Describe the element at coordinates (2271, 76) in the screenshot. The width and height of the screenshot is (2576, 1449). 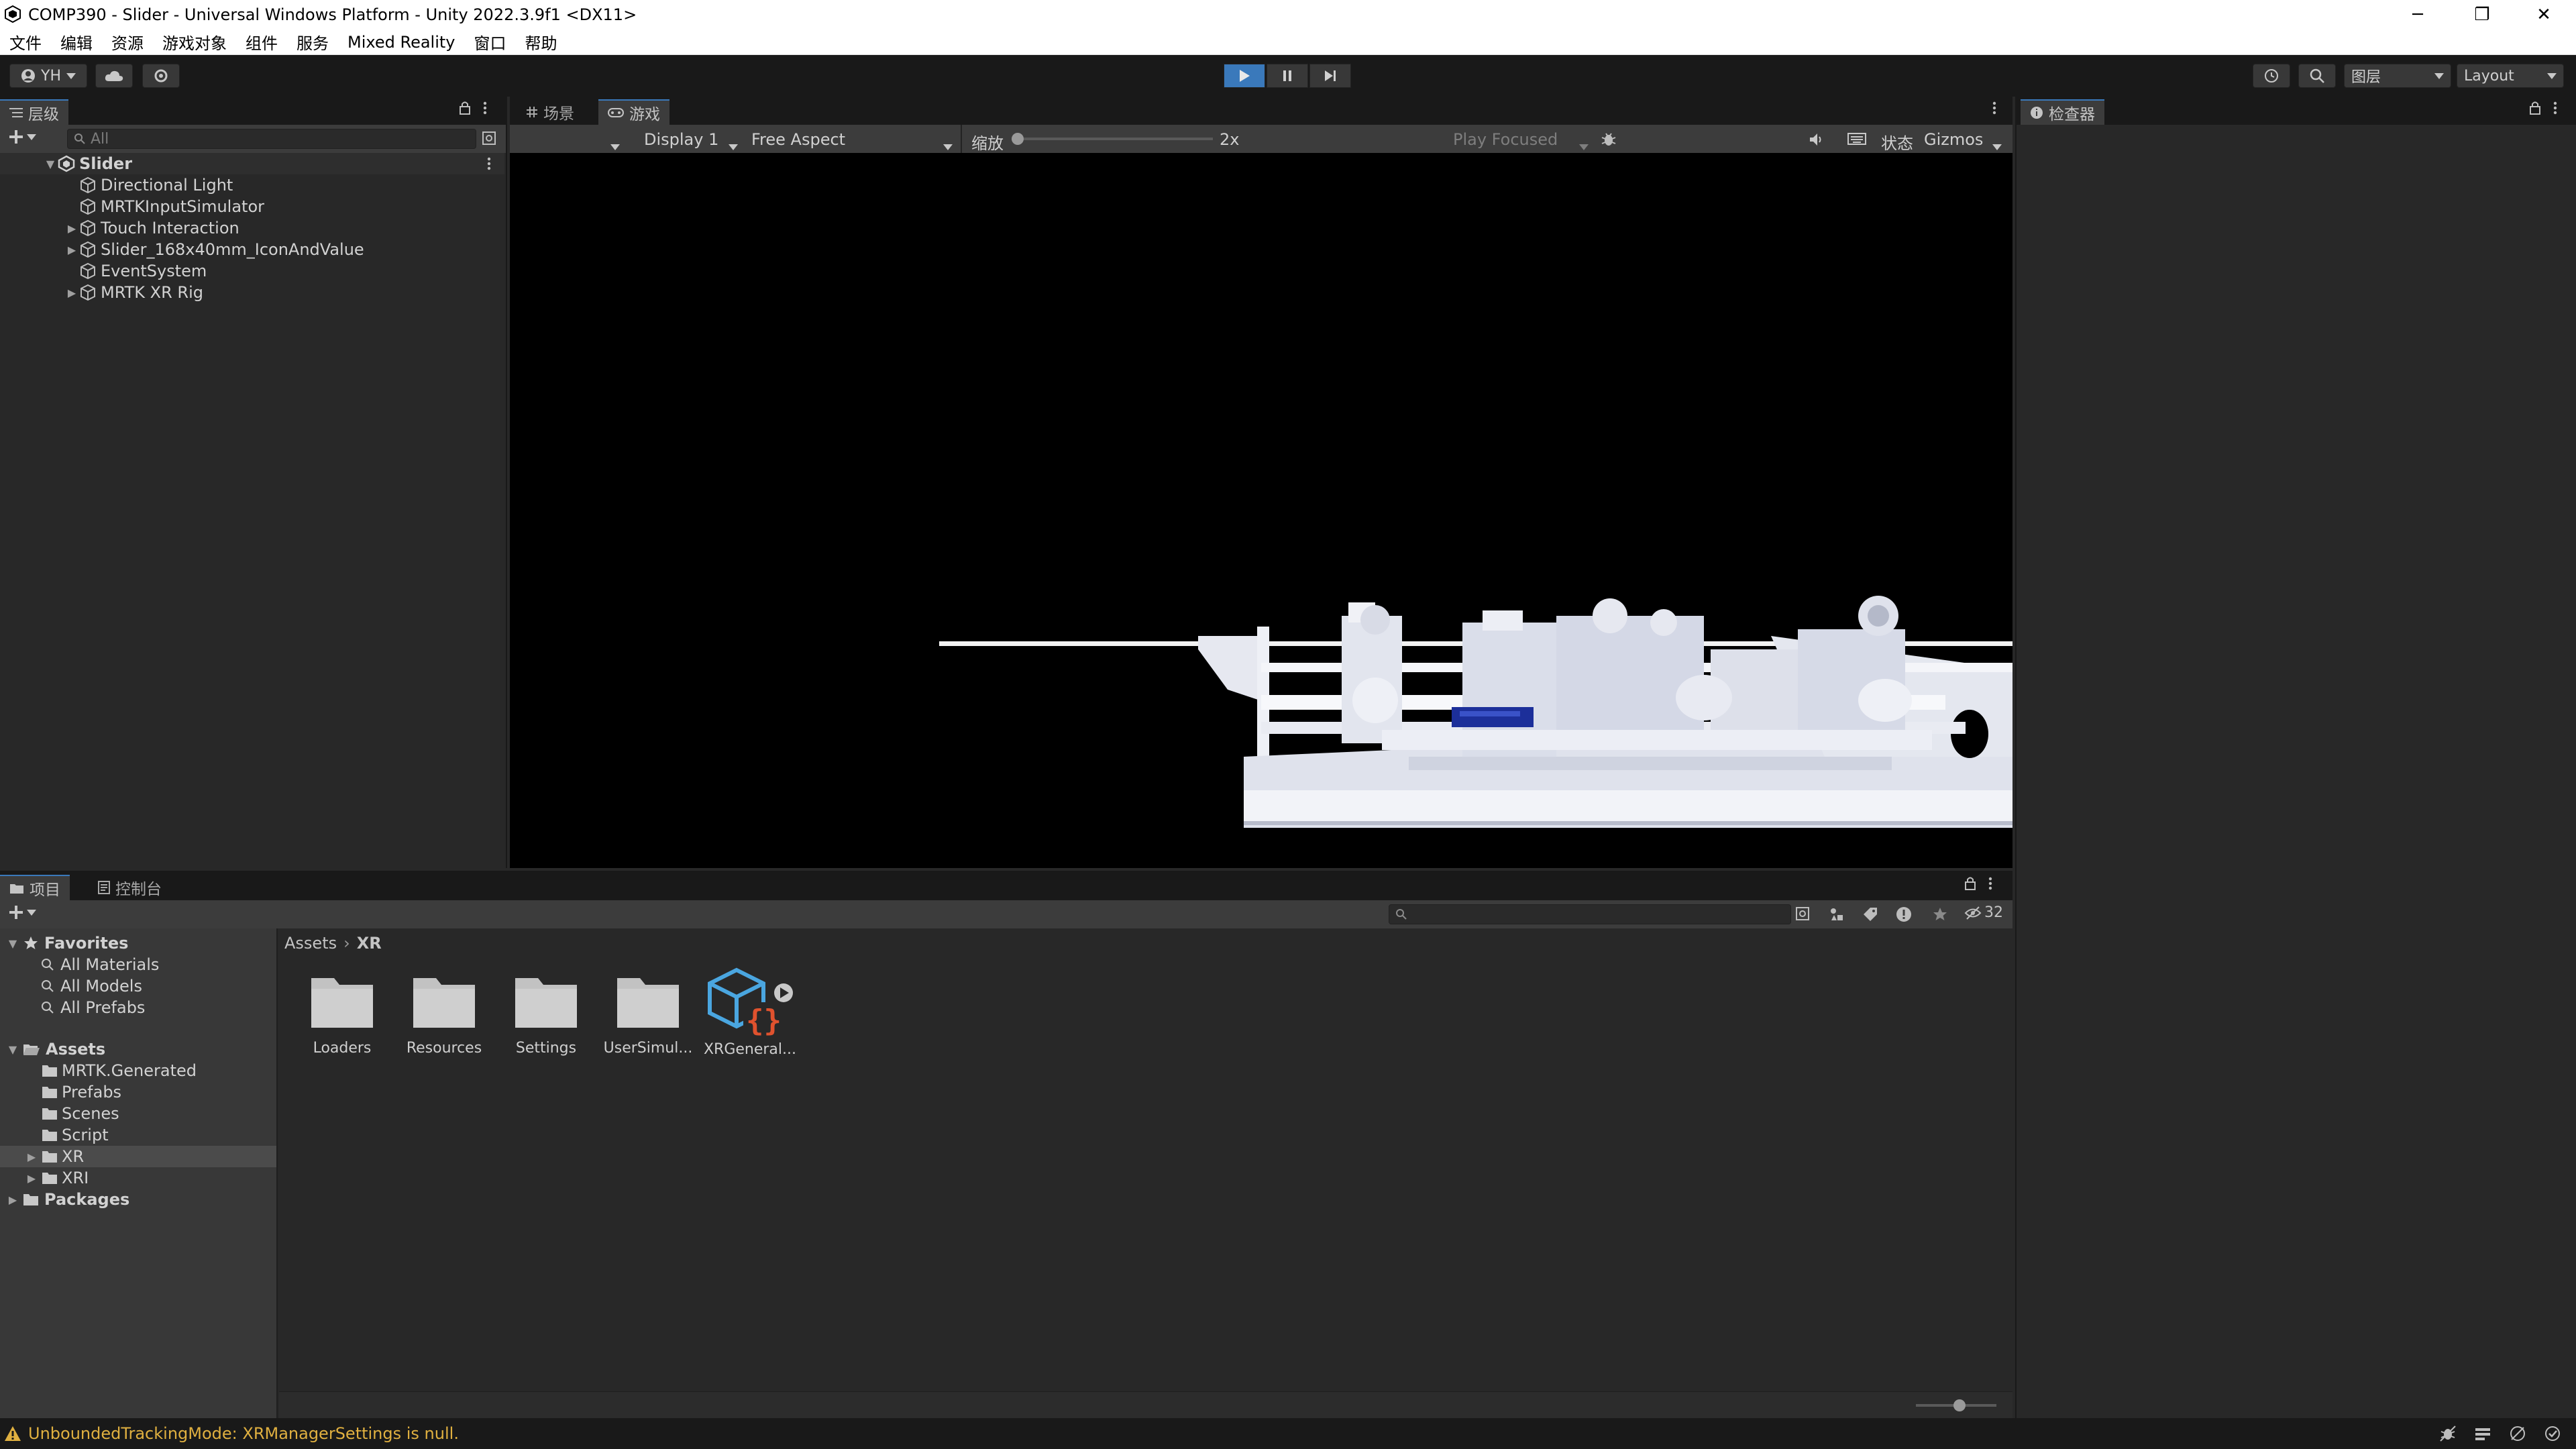
I see `history-button` at that location.